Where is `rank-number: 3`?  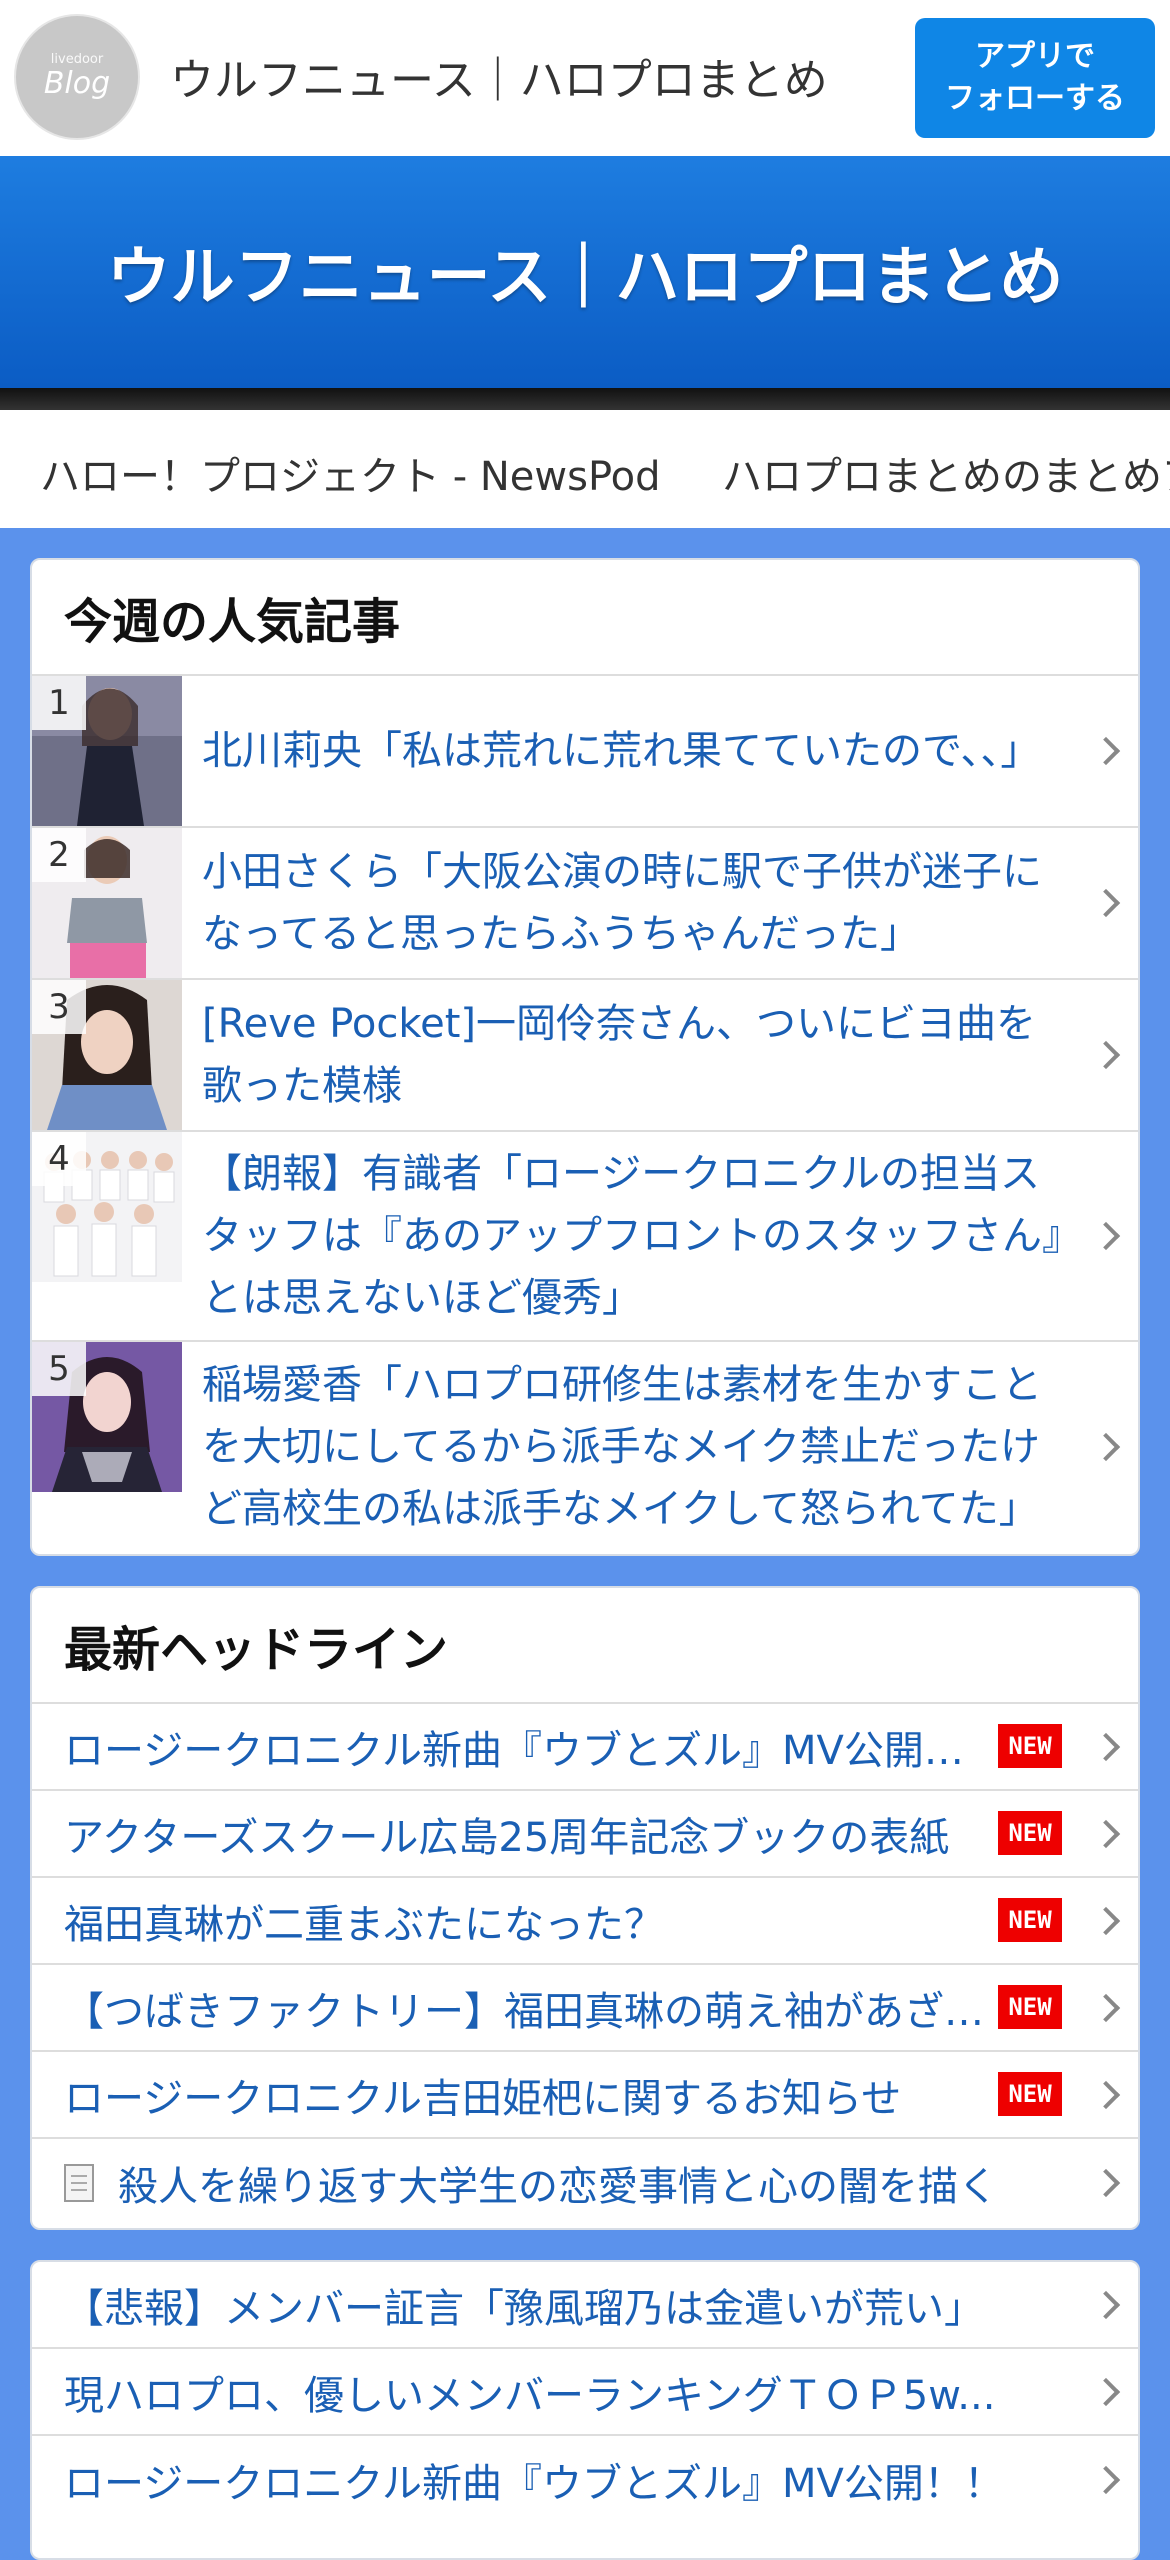 rank-number: 3 is located at coordinates (59, 1007).